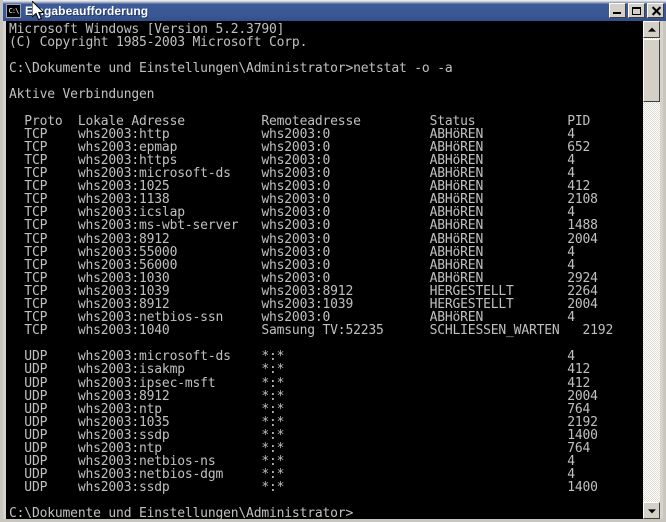  I want to click on window-title: Eingabeaufforderung, so click(87, 10).